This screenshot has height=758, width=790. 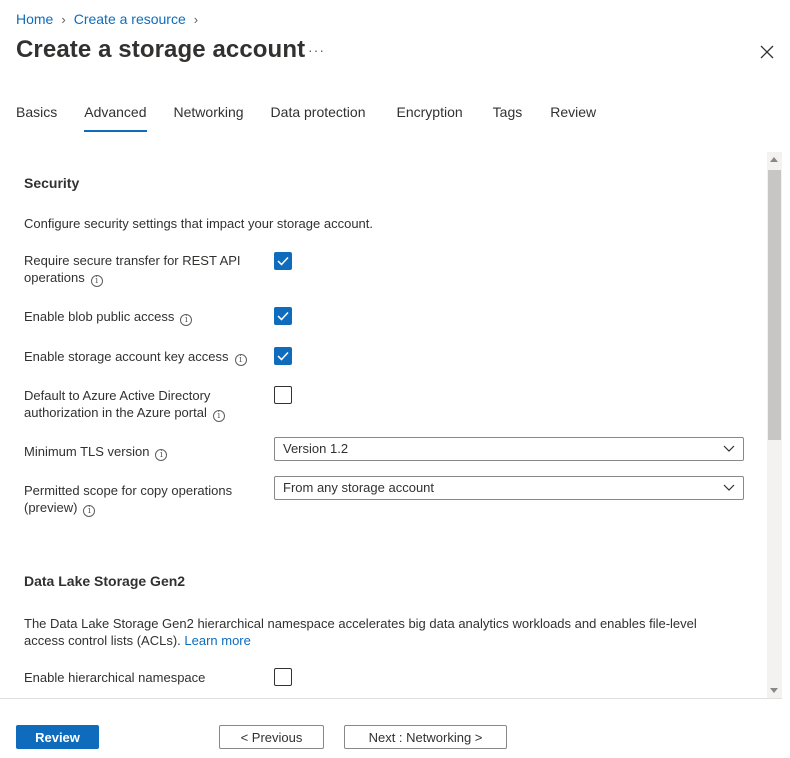 I want to click on next-networking-button: Next : Networking >, so click(x=425, y=737).